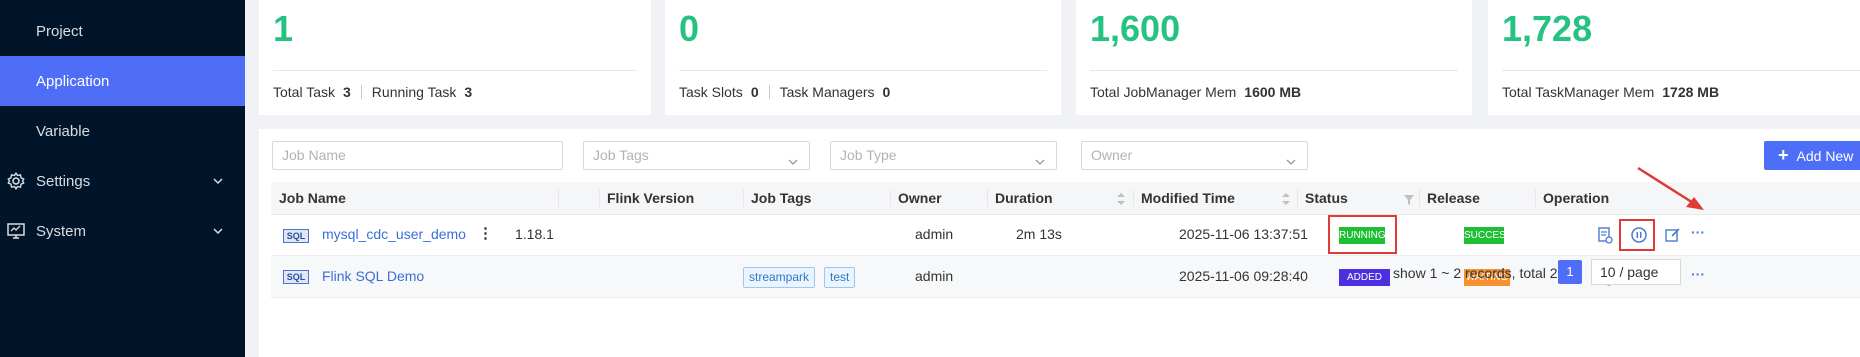 This screenshot has width=1860, height=357. Describe the element at coordinates (122, 81) in the screenshot. I see `sidebar-item-application: Application` at that location.